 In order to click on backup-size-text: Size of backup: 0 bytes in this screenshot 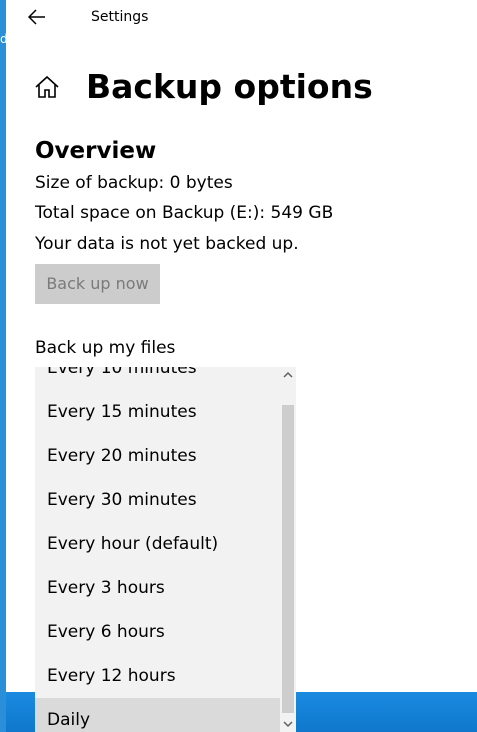, I will do `click(134, 183)`.